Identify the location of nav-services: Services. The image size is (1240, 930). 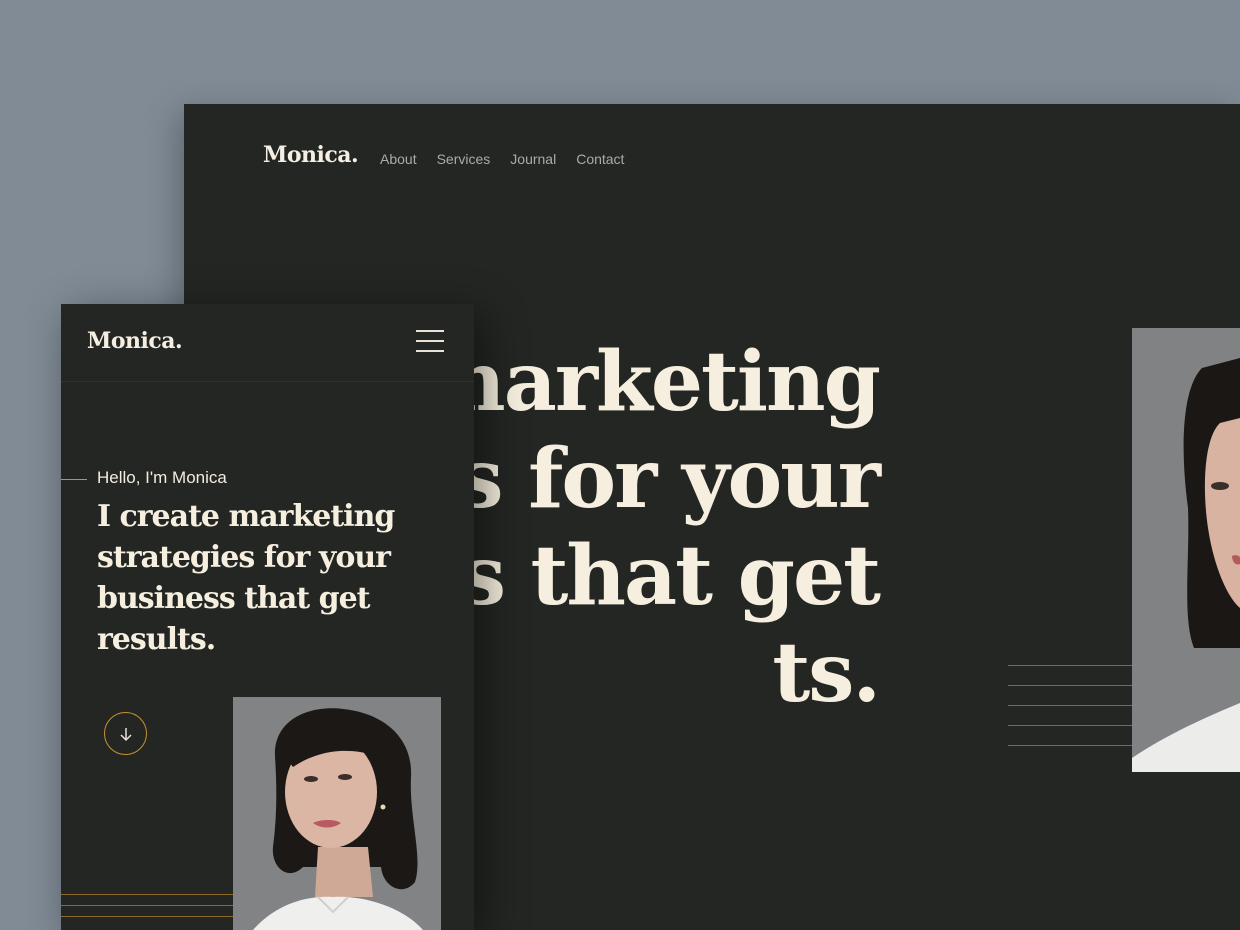
(464, 159).